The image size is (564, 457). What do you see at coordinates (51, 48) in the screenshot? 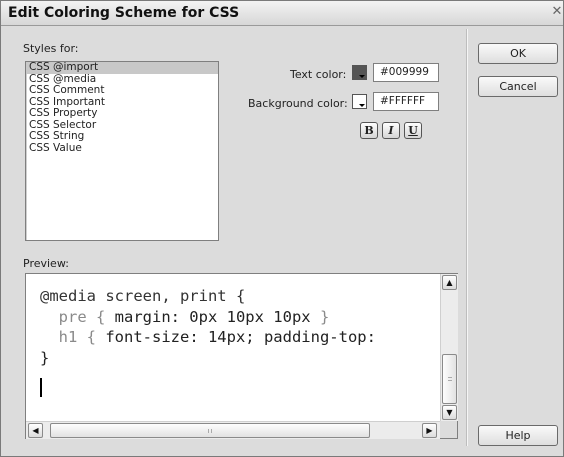
I see `styles-for-label: Styles for:` at bounding box center [51, 48].